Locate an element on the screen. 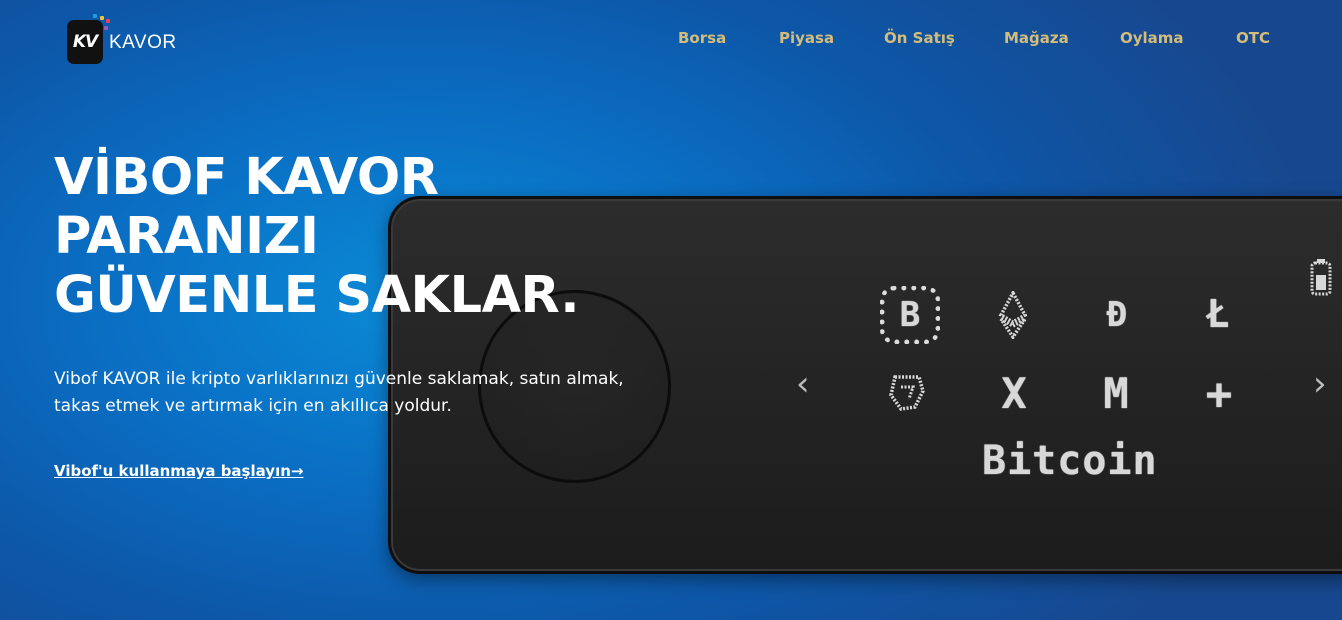 This screenshot has width=1342, height=620. chevron-right-icon: › is located at coordinates (1320, 384).